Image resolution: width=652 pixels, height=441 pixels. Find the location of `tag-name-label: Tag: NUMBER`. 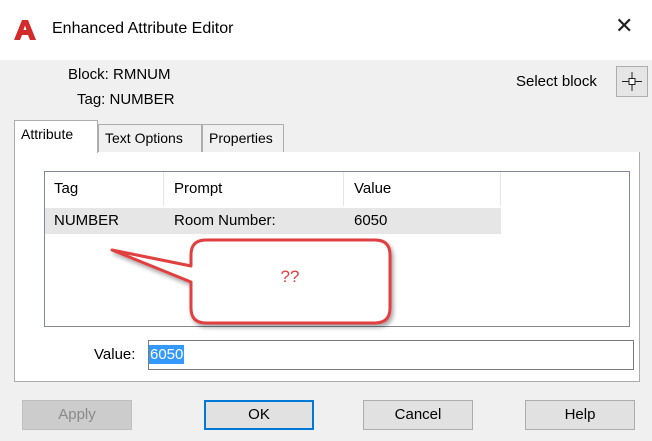

tag-name-label: Tag: NUMBER is located at coordinates (126, 99).